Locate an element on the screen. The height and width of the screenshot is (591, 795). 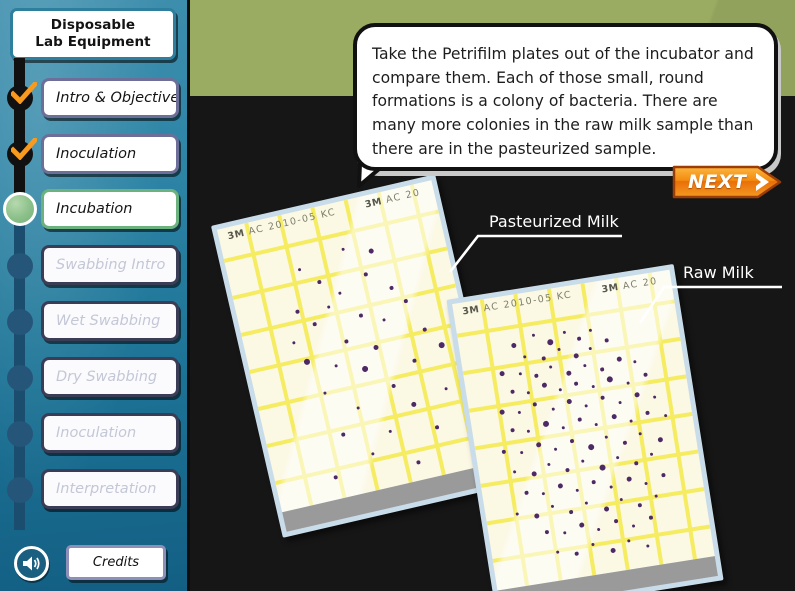
credits-label: Credits is located at coordinates (116, 562).